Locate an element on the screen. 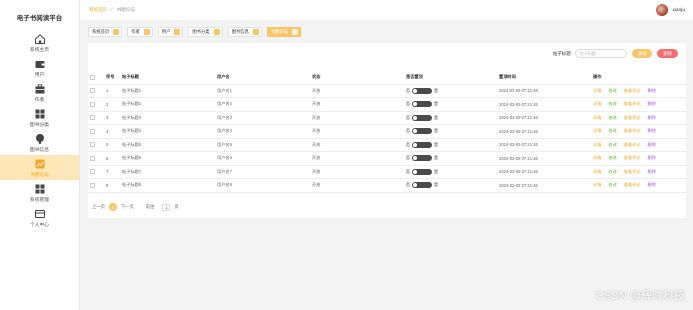 Image resolution: width=693 pixels, height=310 pixels. user-name: xiaoju is located at coordinates (678, 10).